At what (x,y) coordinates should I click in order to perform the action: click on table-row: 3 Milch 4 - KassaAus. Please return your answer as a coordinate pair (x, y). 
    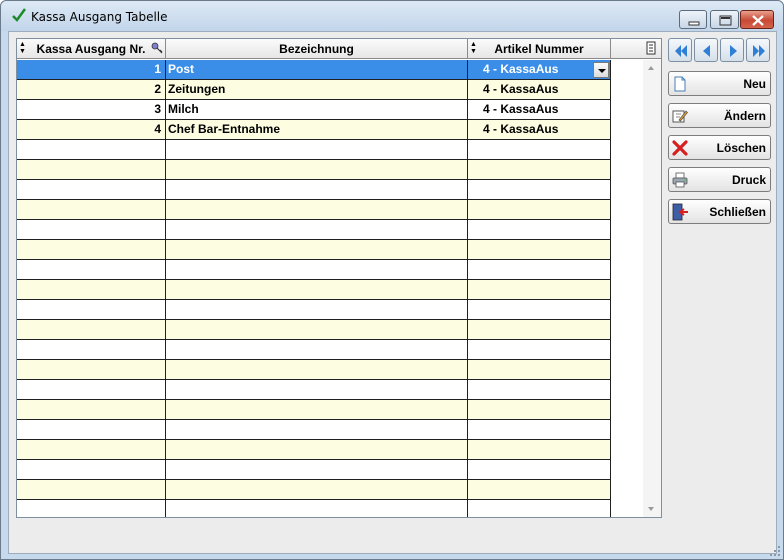
    Looking at the image, I should click on (314, 110).